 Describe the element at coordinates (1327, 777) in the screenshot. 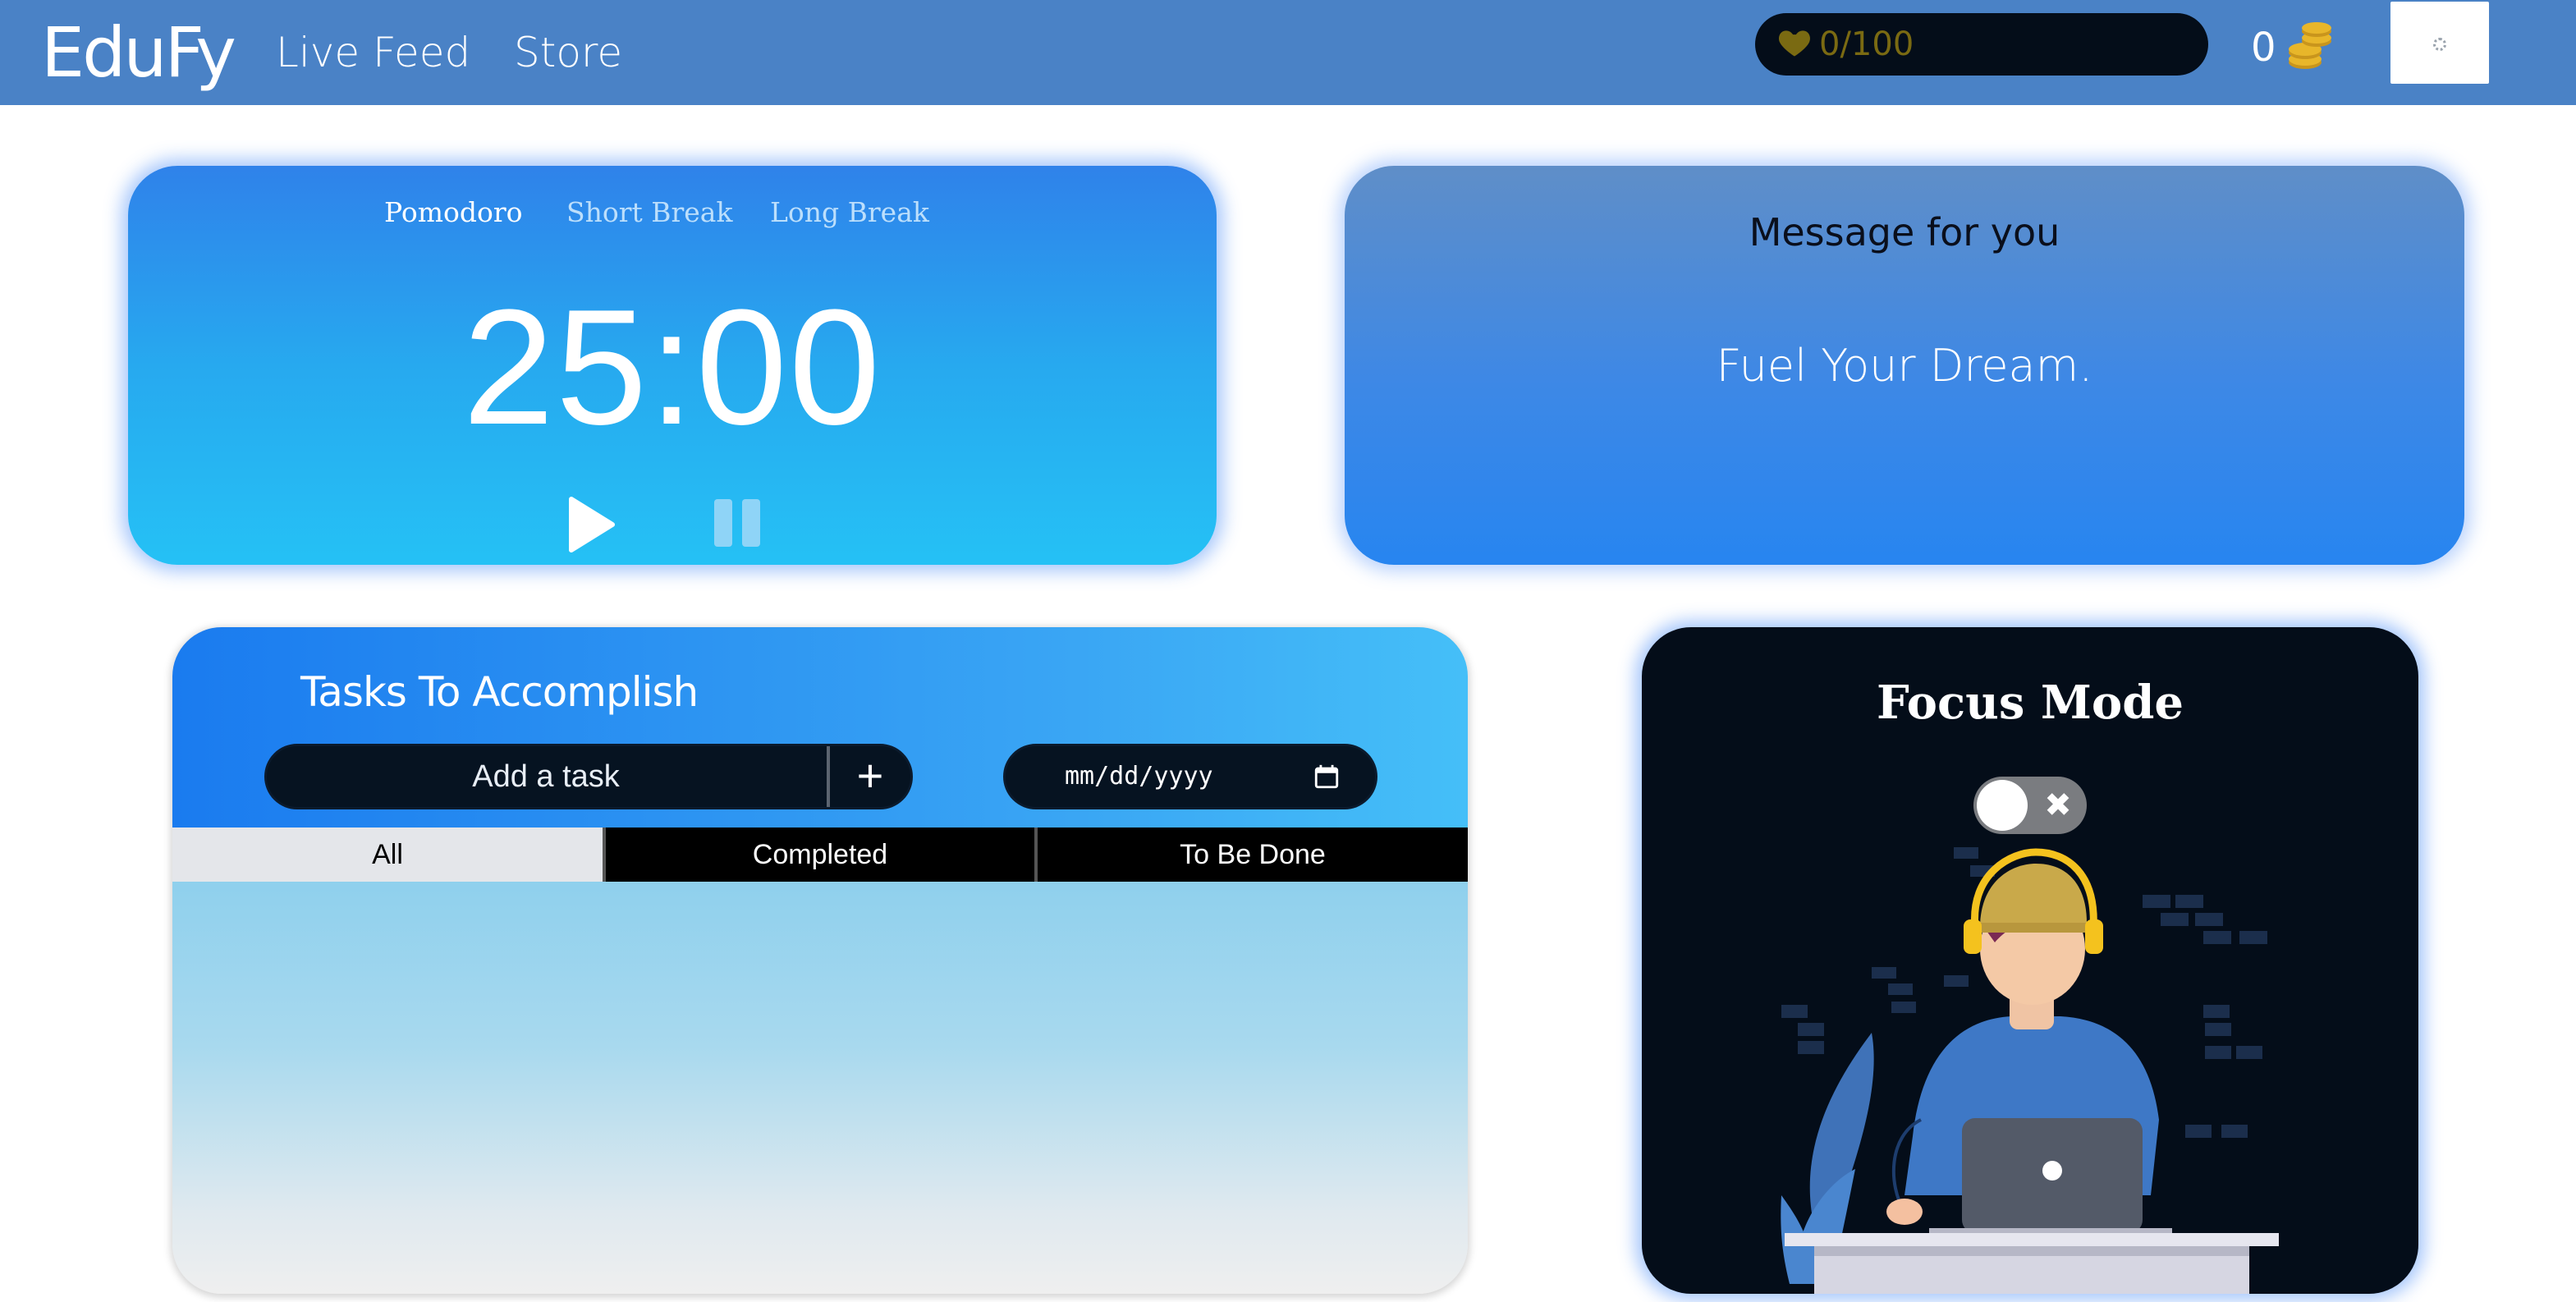

I see `calendar-icon` at that location.